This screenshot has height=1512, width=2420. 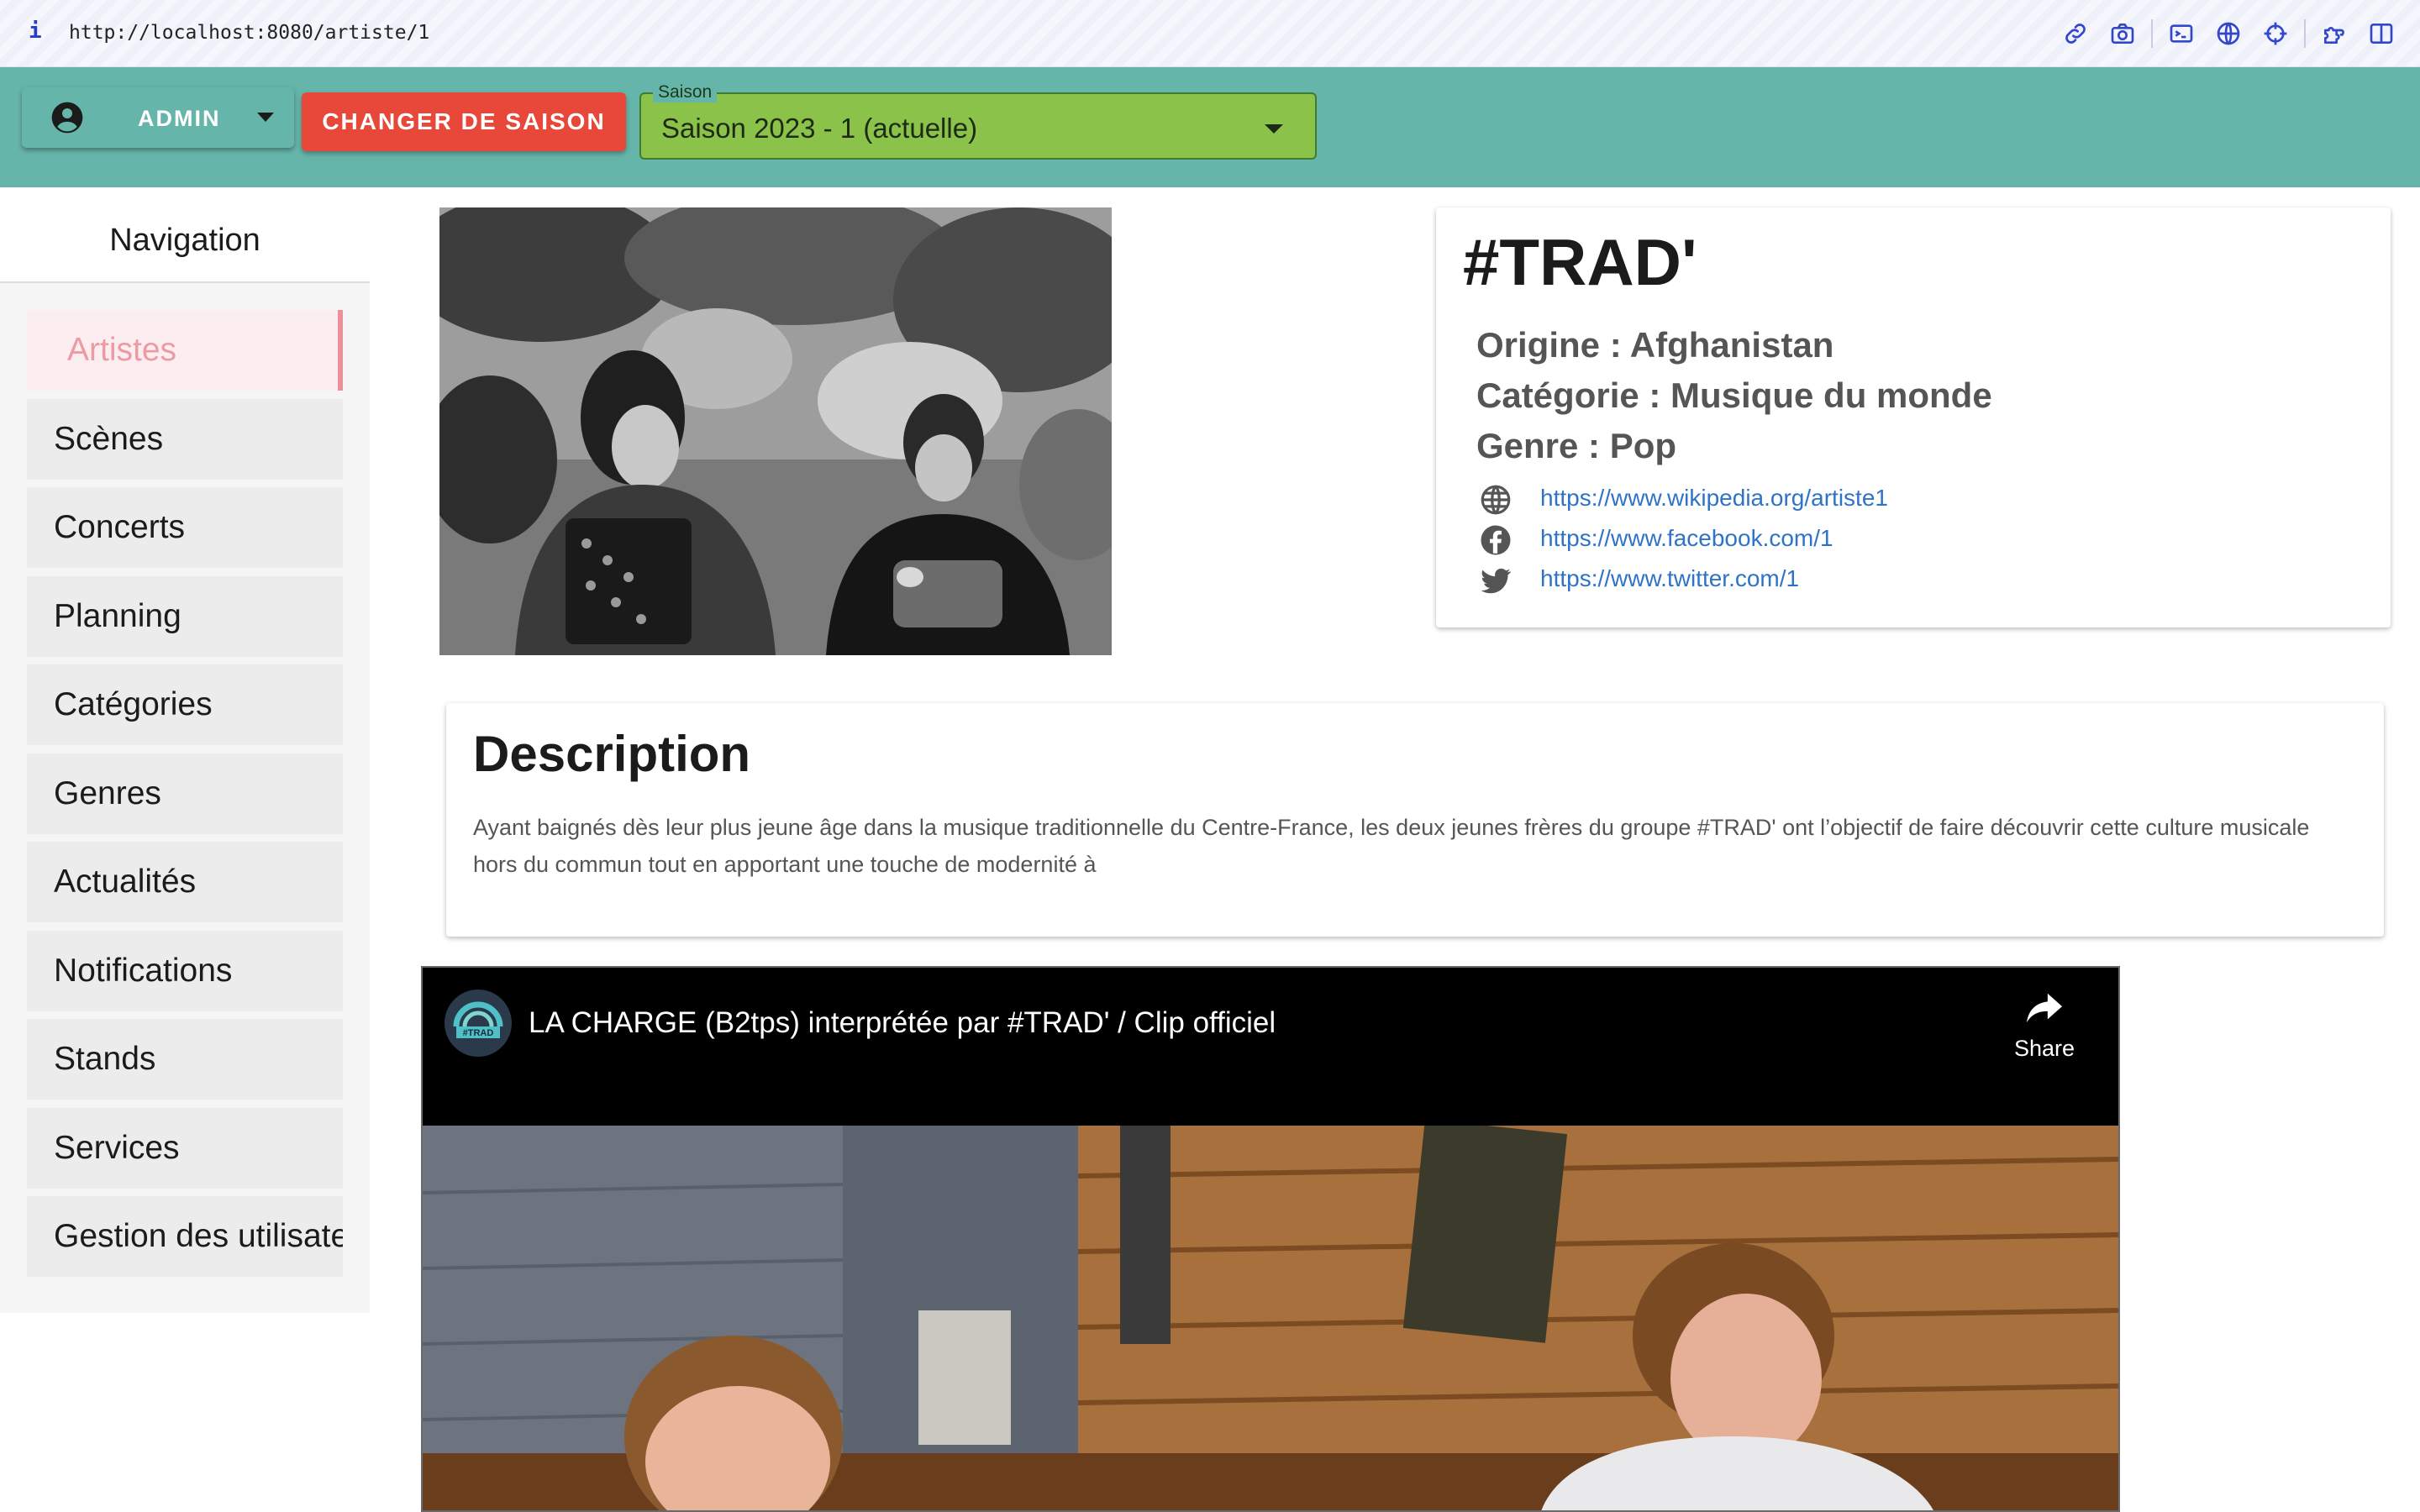 I want to click on channel-logo: #TRAD, so click(x=479, y=1023).